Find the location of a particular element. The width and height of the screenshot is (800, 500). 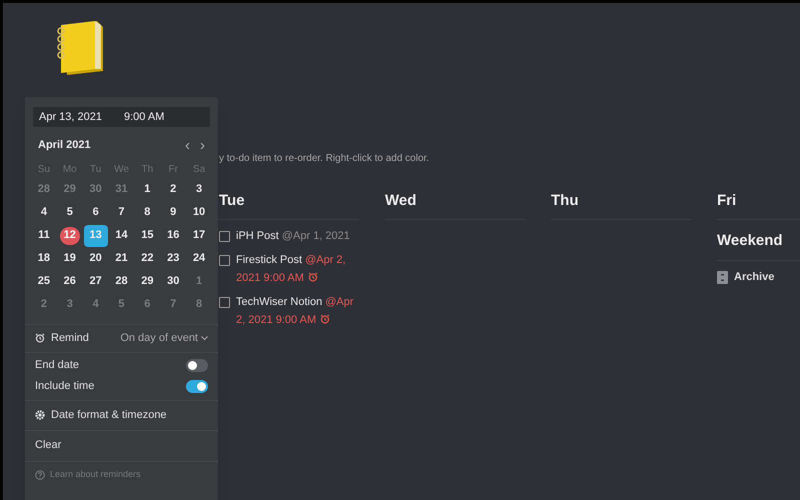

calendar-day: 3 is located at coordinates (199, 189).